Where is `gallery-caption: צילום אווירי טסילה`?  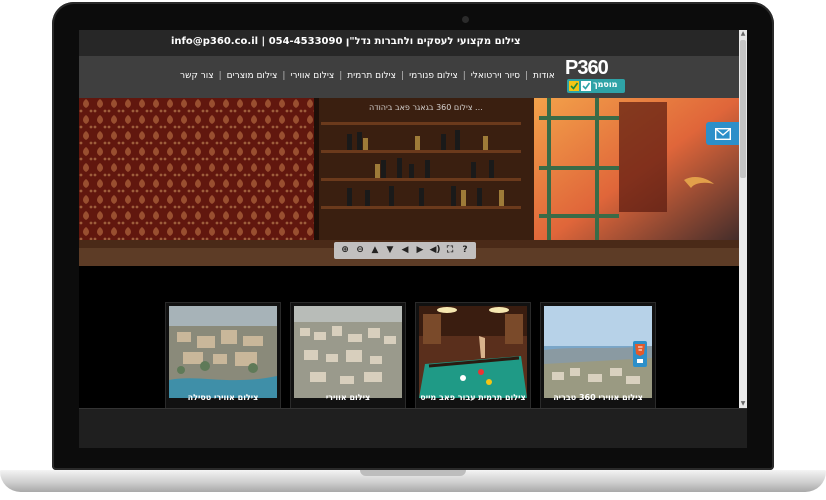 gallery-caption: צילום אווירי טסילה is located at coordinates (223, 397).